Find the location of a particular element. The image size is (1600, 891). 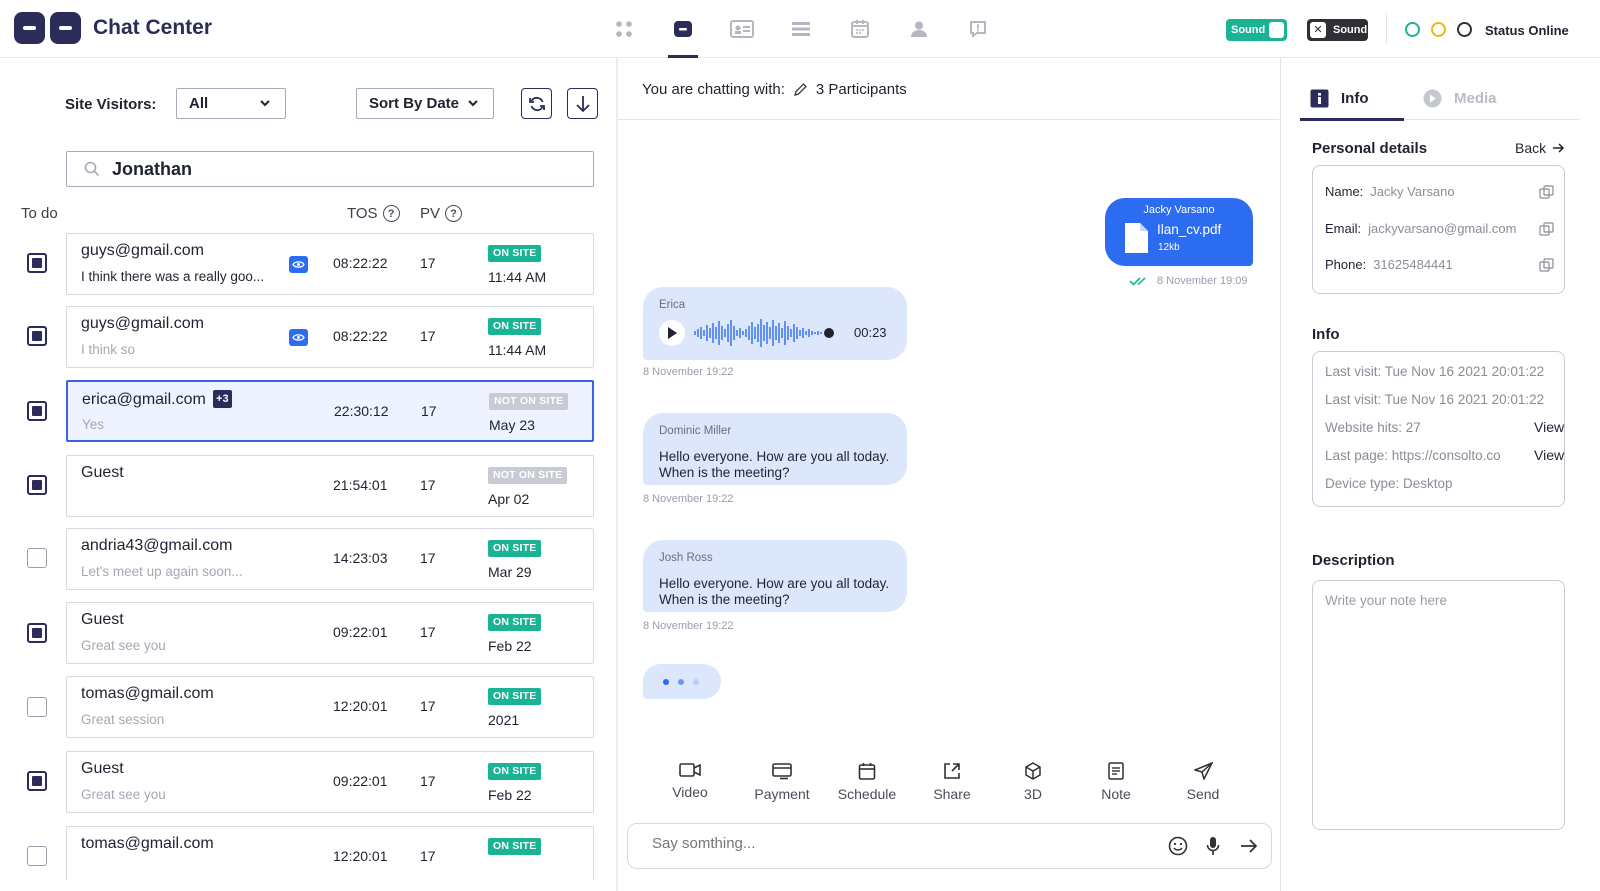

play-circle-icon is located at coordinates (1432, 98).